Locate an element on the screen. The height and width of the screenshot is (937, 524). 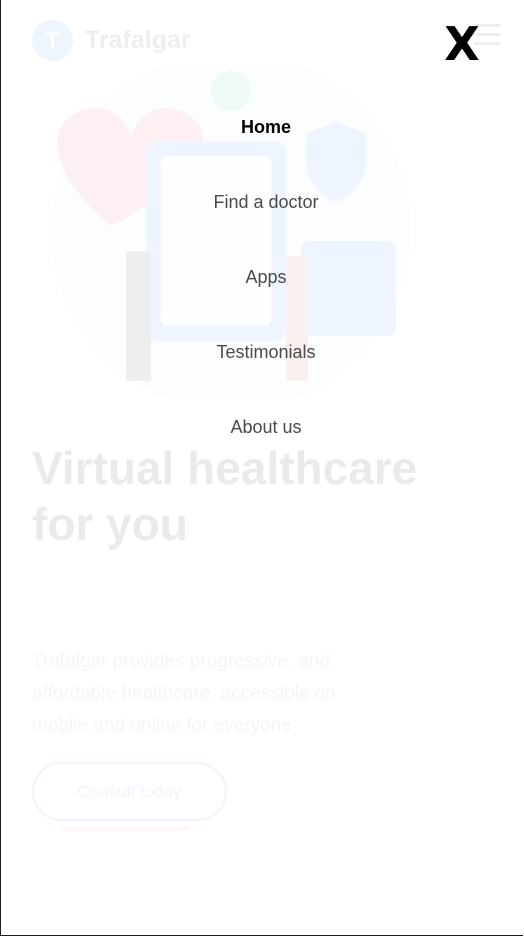
consult-today-button: Consult today is located at coordinates (129, 791).